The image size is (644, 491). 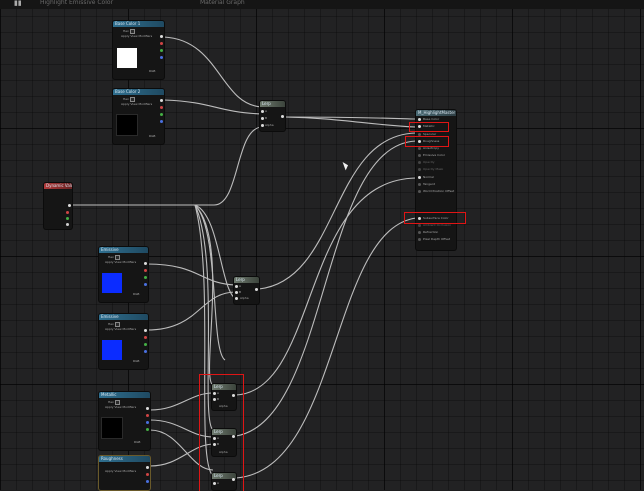 What do you see at coordinates (123, 274) in the screenshot?
I see `color-param-node-3: Emissive Hex Apply View Modifiers RGB` at bounding box center [123, 274].